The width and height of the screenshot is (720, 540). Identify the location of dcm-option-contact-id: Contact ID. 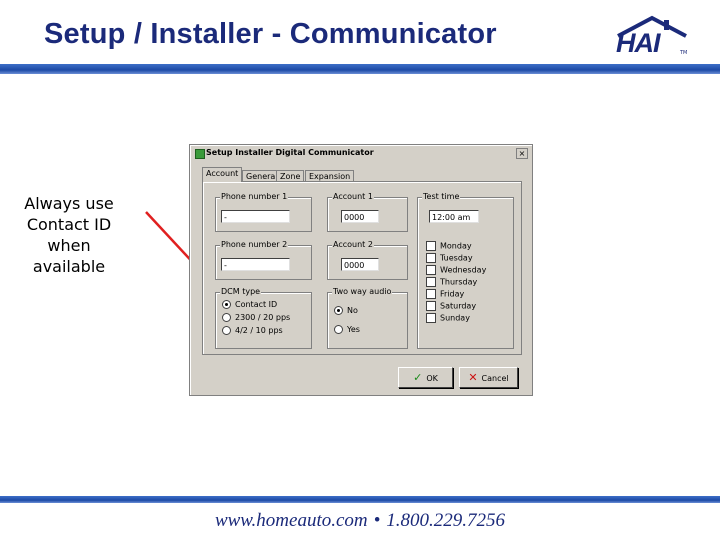
(249, 305).